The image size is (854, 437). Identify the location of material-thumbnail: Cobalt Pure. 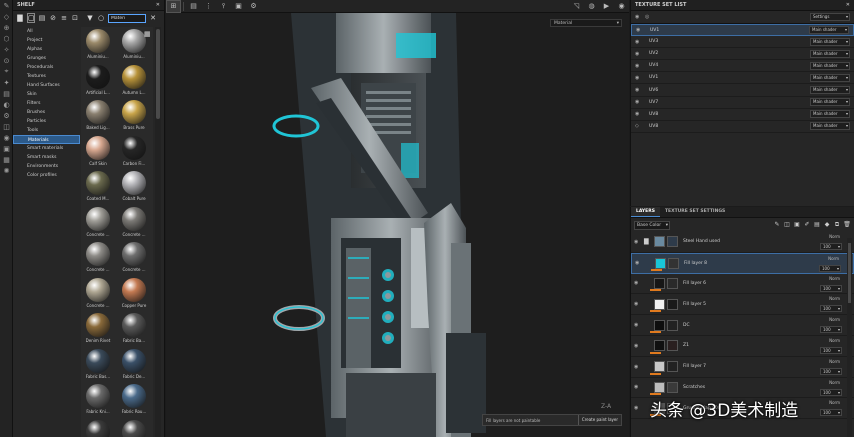
(134, 186).